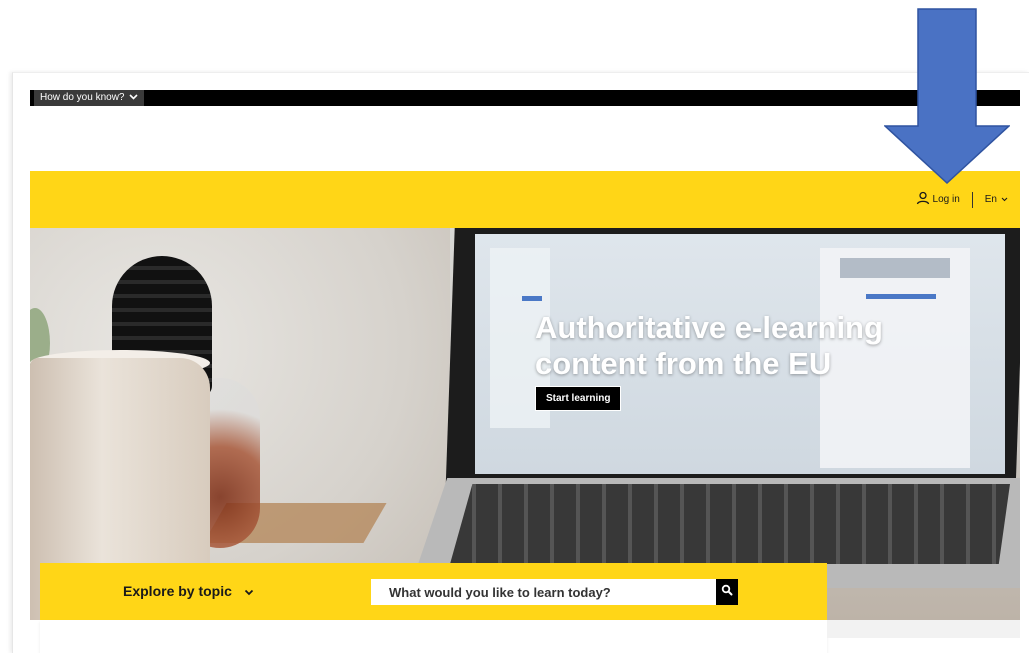  I want to click on search-box, so click(554, 592).